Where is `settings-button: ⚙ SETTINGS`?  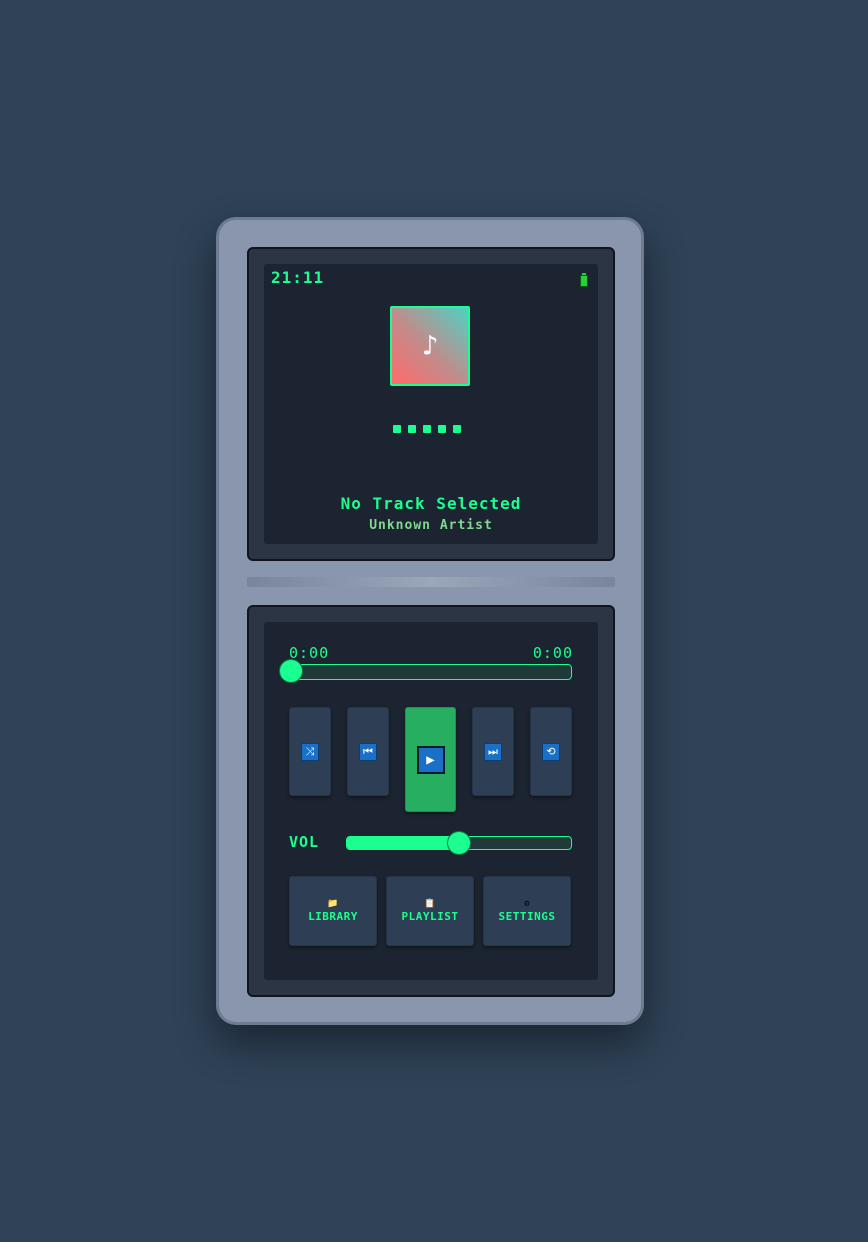 settings-button: ⚙ SETTINGS is located at coordinates (527, 911).